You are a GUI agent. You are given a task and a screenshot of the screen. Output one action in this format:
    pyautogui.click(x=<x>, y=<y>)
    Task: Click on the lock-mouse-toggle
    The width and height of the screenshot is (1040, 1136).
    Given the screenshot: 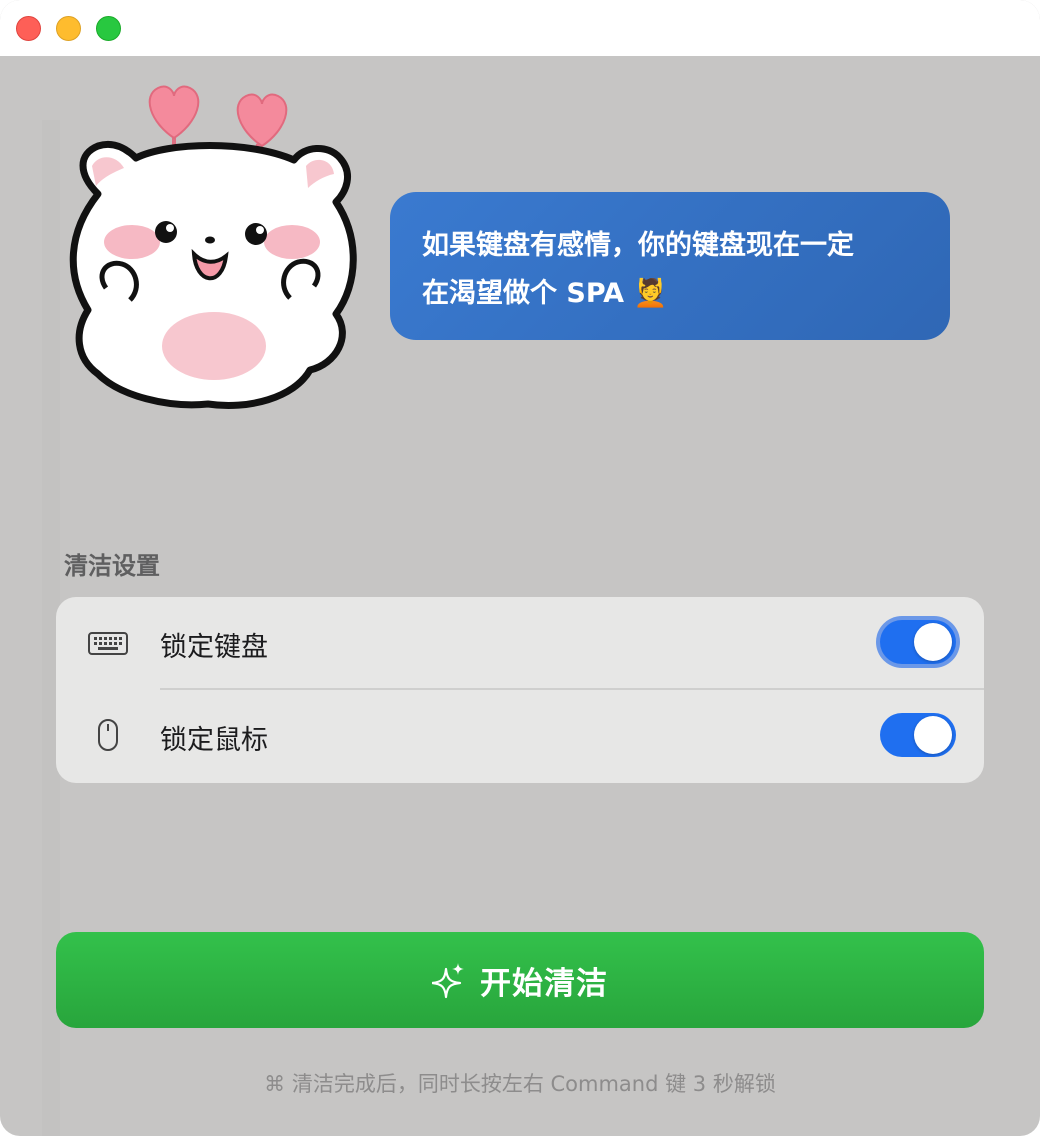 What is the action you would take?
    pyautogui.click(x=918, y=735)
    